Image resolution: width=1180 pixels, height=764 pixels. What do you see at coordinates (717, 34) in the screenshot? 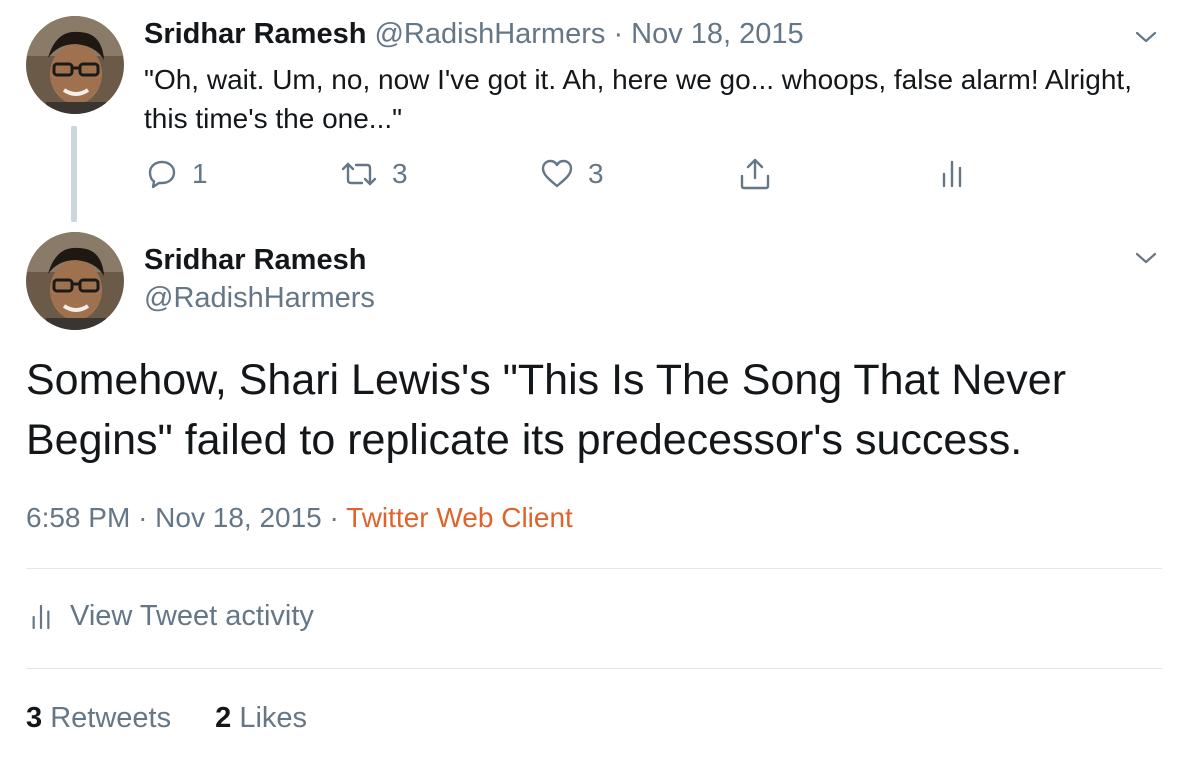
I see `parent-date: Nov 18, 2015` at bounding box center [717, 34].